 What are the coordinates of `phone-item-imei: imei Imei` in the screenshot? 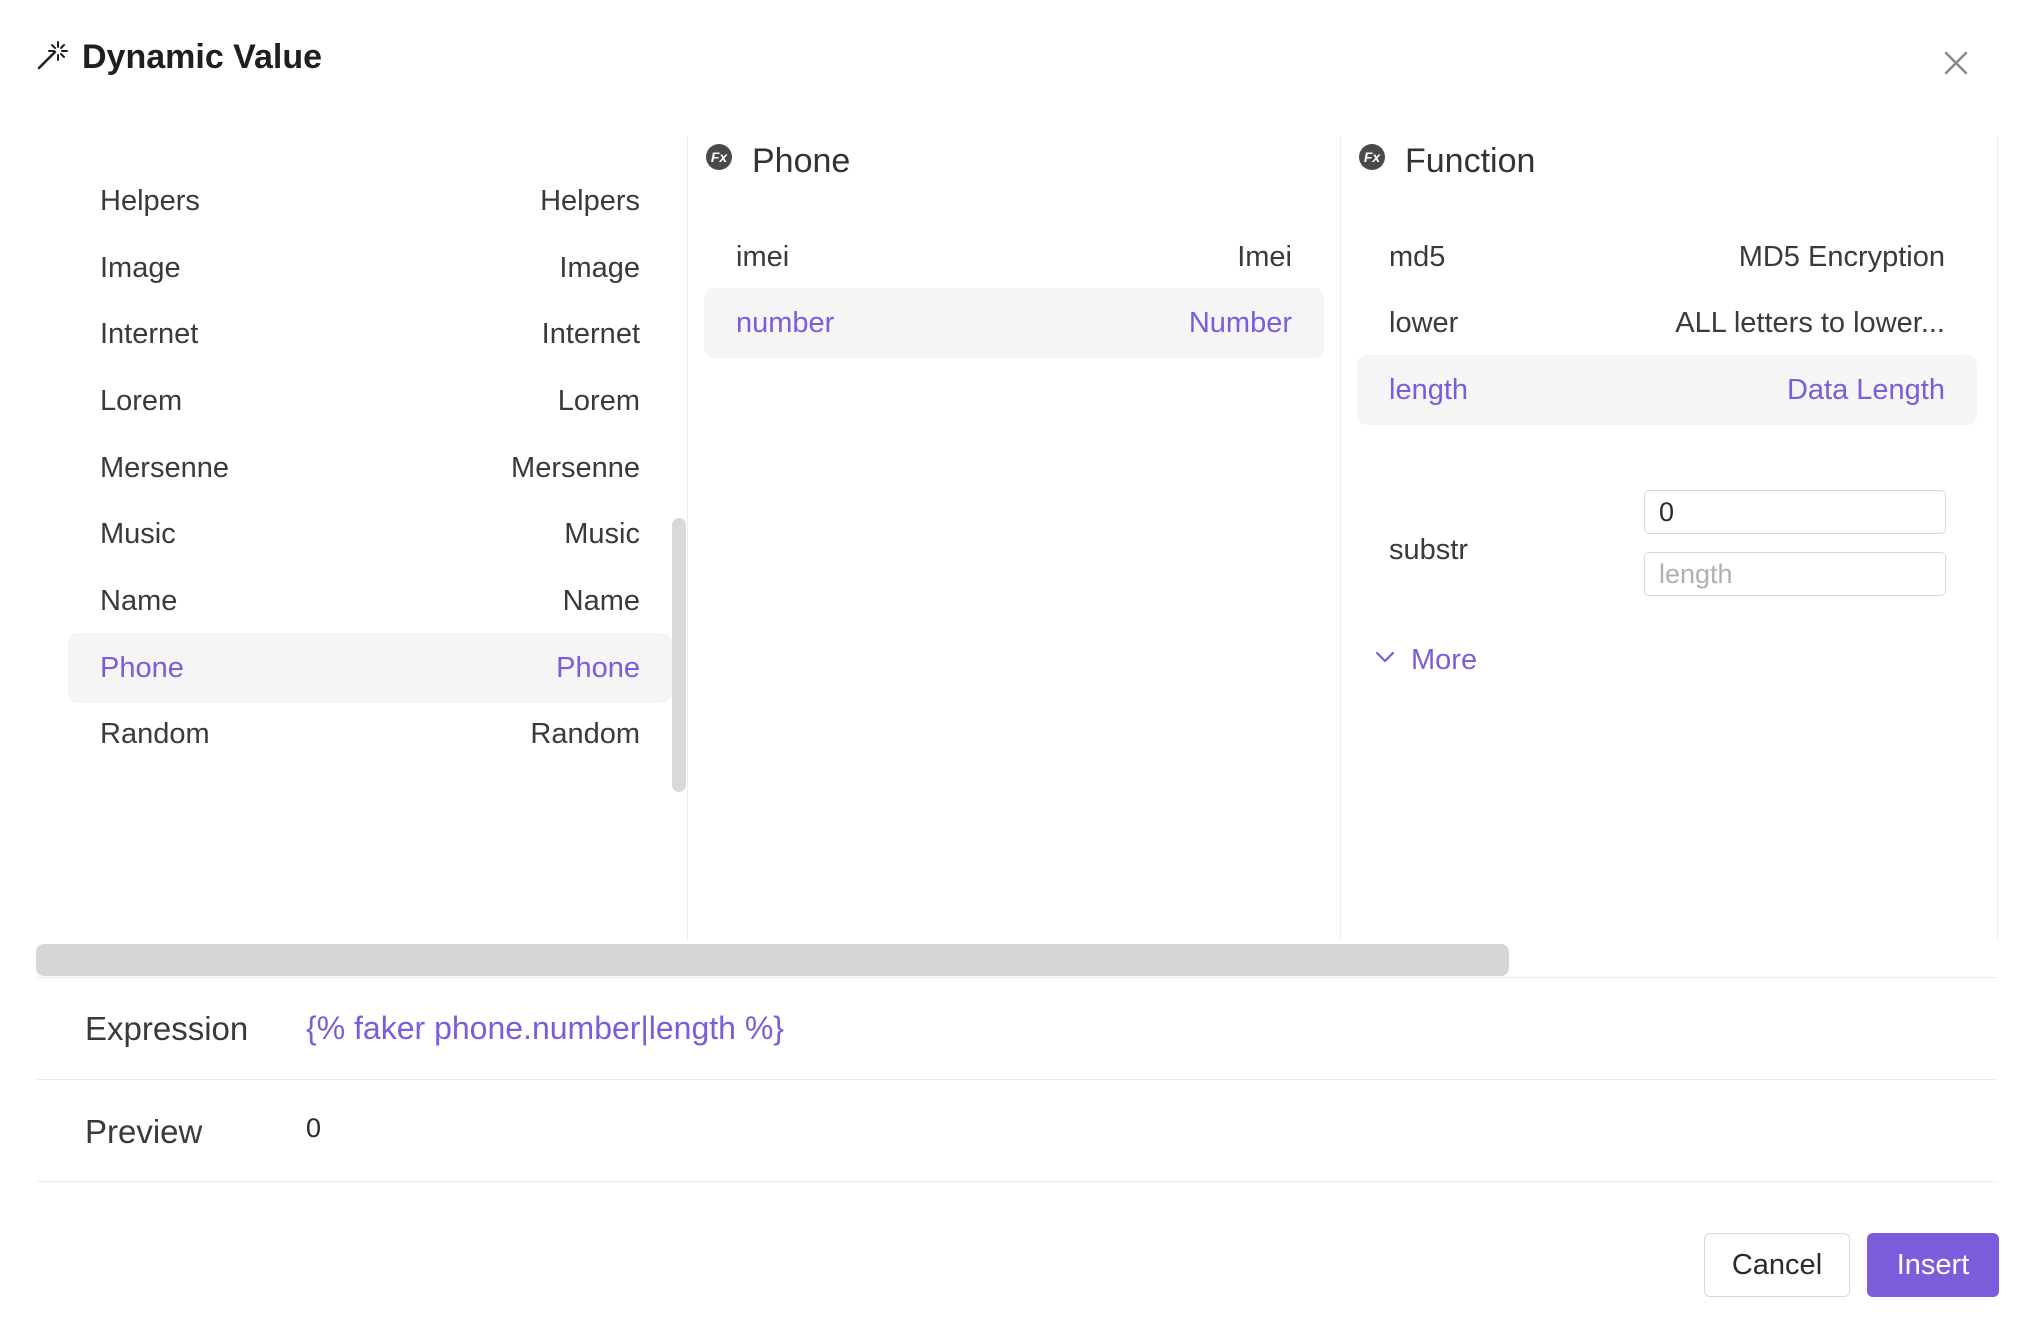 It's located at (1014, 257).